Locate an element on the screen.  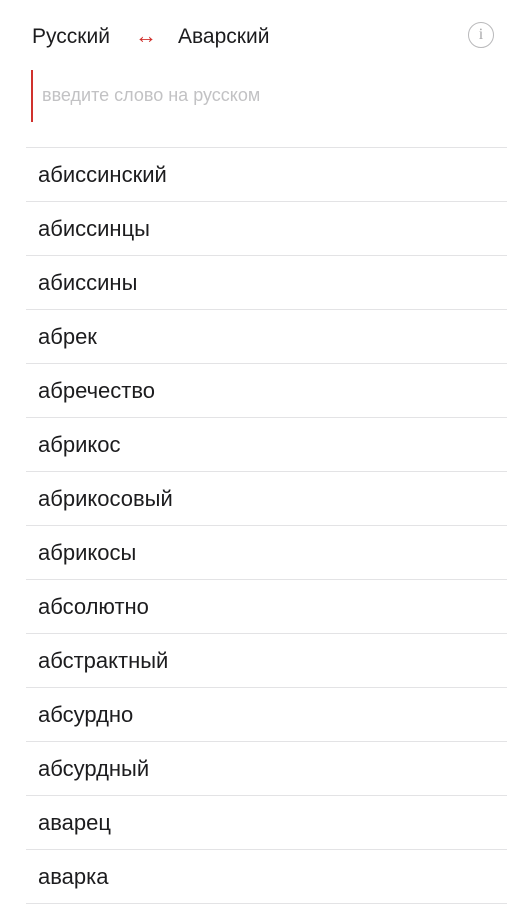
source-language-label: Русский is located at coordinates (71, 37).